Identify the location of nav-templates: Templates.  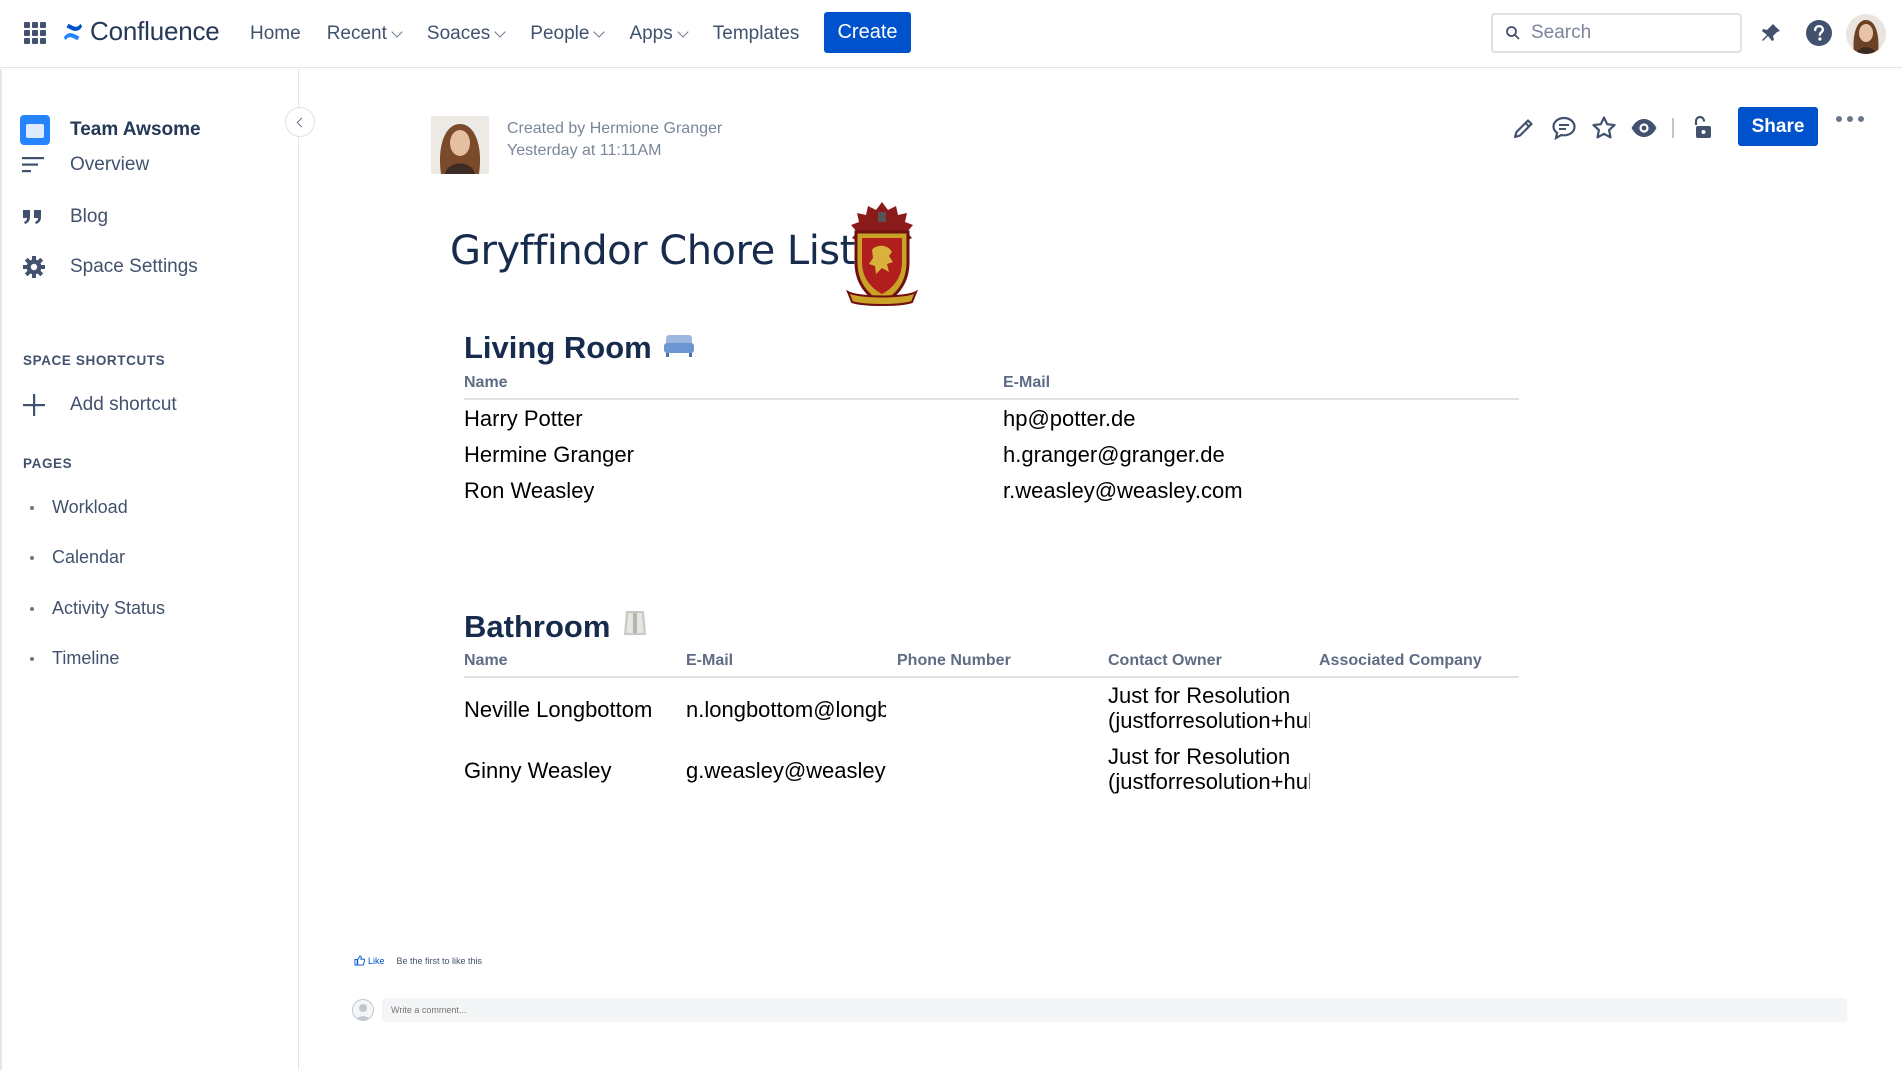
(756, 34).